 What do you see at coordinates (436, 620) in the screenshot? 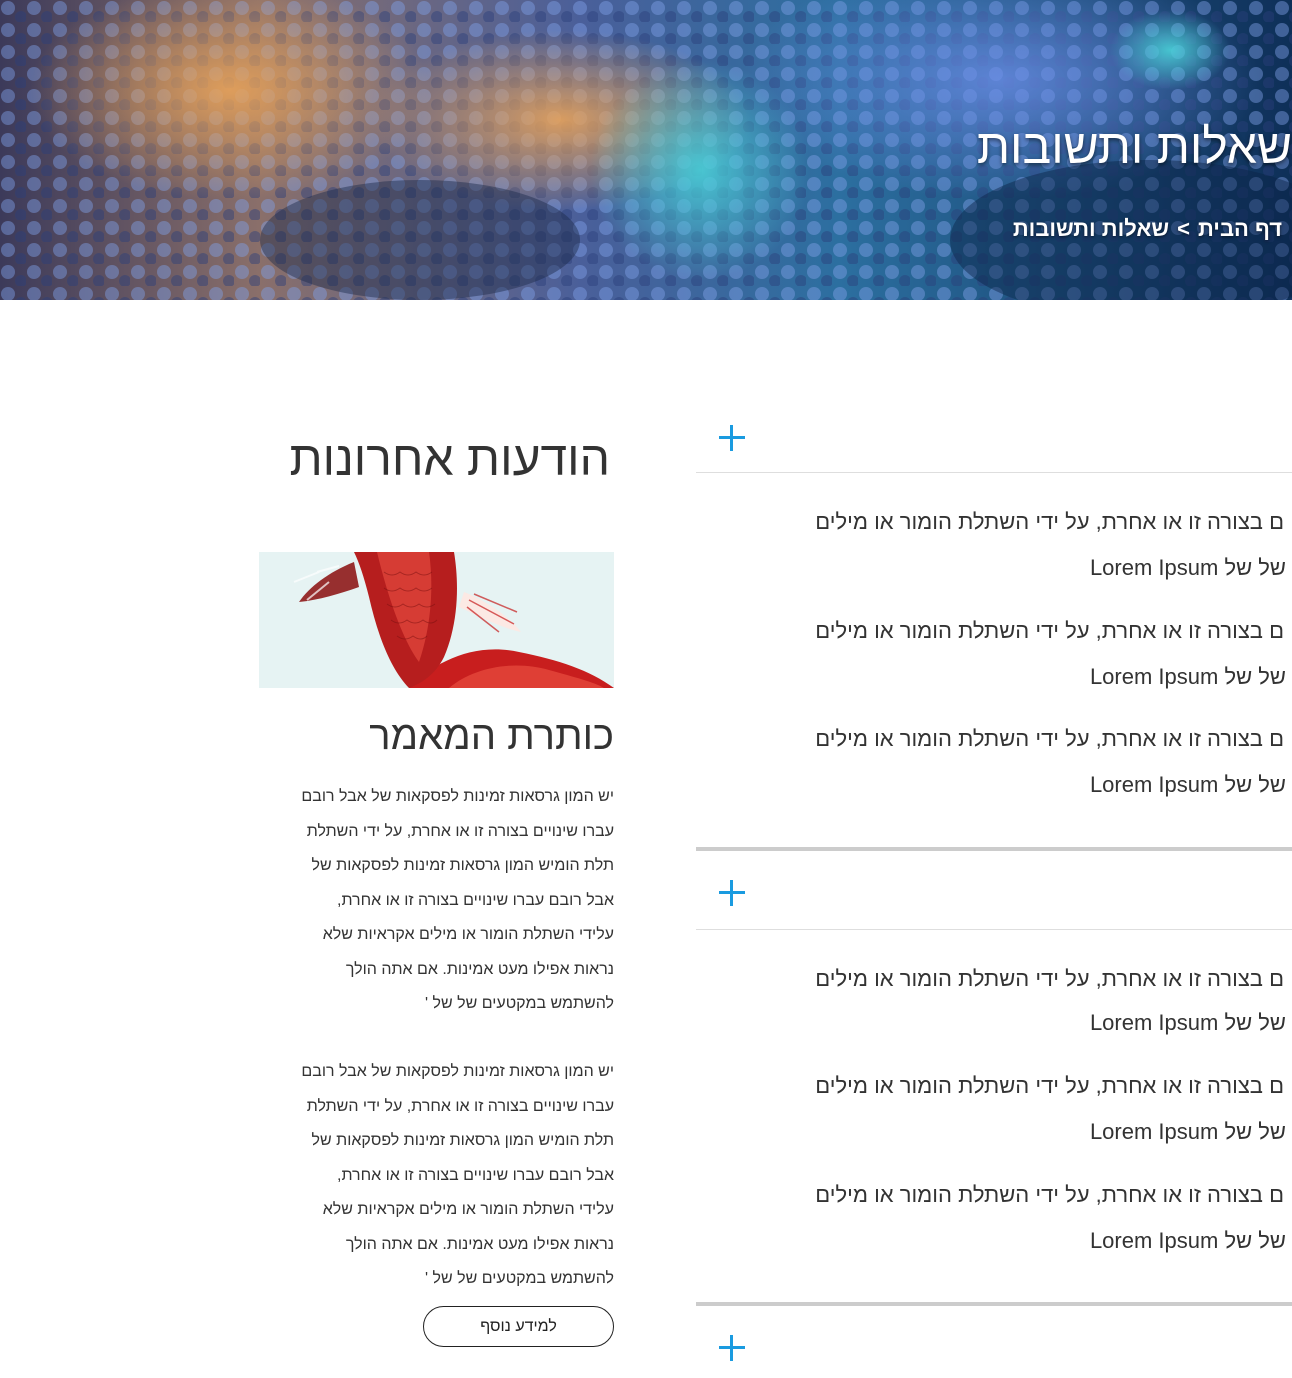
I see `article-image-betta-fish` at bounding box center [436, 620].